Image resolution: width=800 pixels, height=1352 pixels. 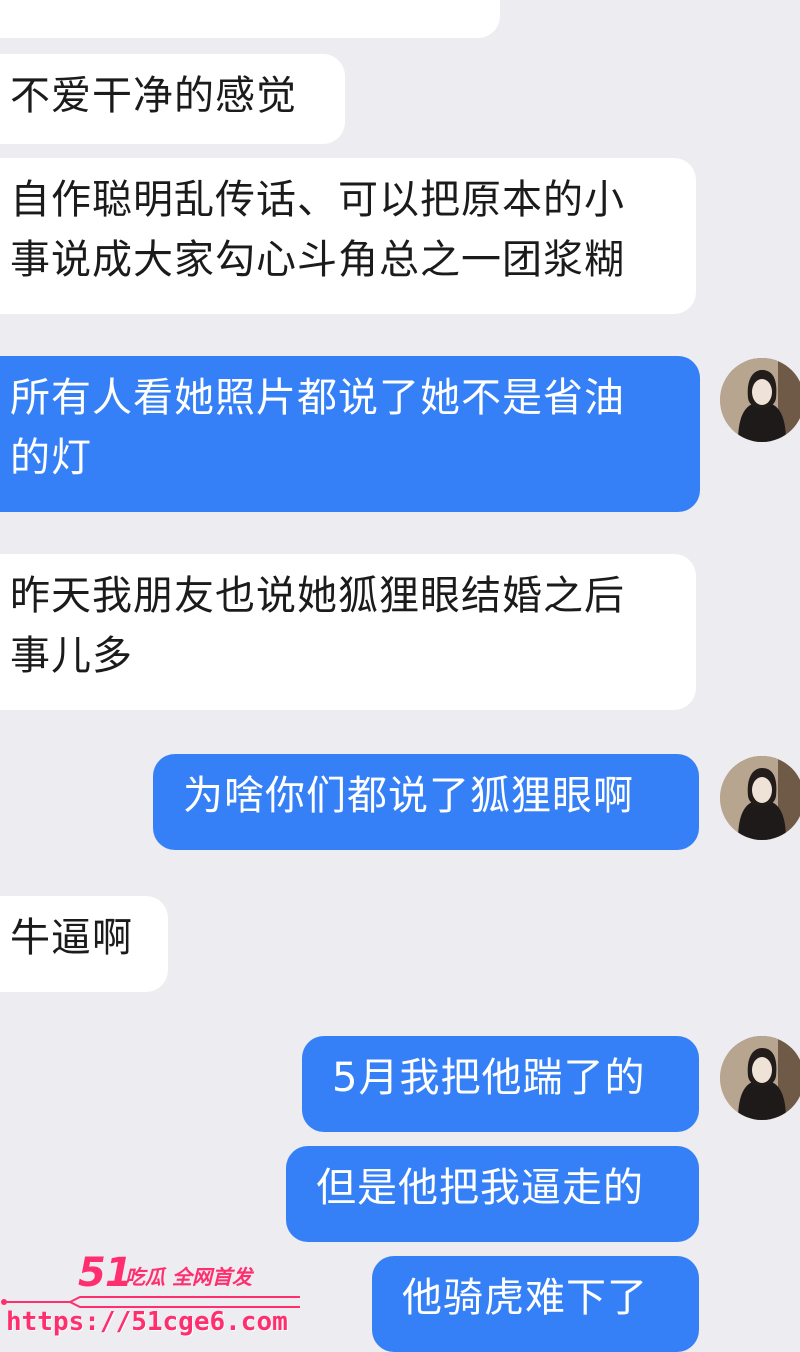 I want to click on message-text: 但是他把我逼走的, so click(x=480, y=1188).